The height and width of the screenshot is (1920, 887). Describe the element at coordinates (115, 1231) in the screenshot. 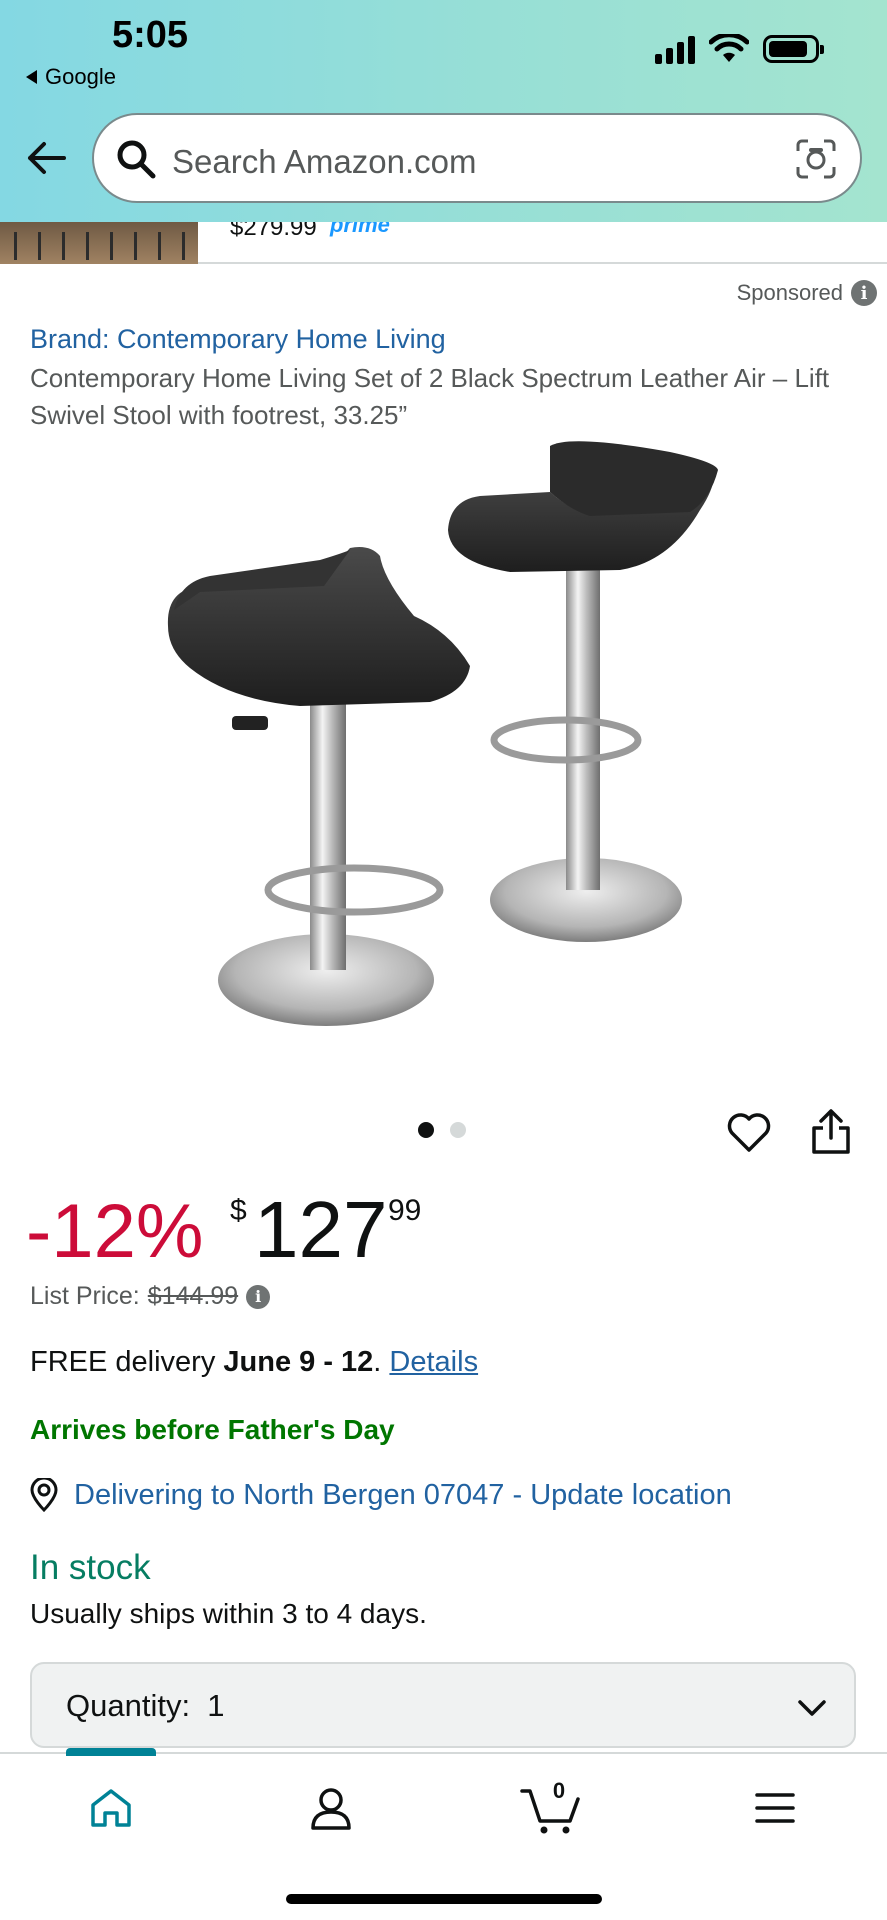

I see `discount-percent: -12%` at that location.